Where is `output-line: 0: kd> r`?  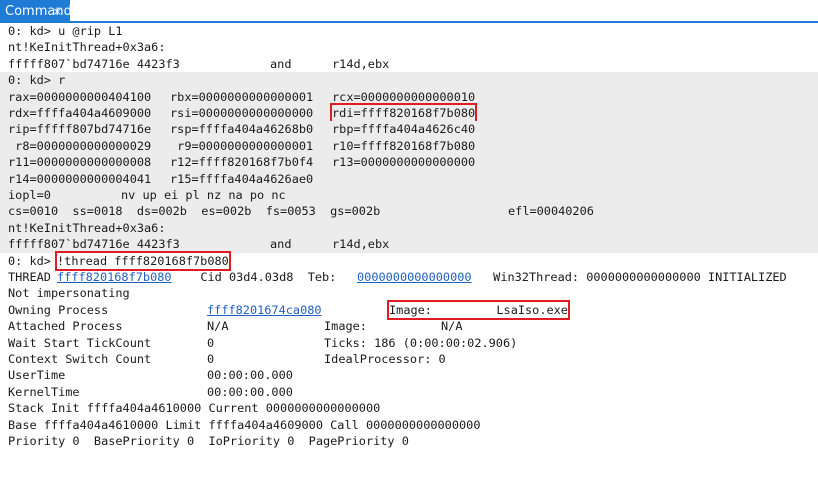
output-line: 0: kd> r is located at coordinates (409, 80).